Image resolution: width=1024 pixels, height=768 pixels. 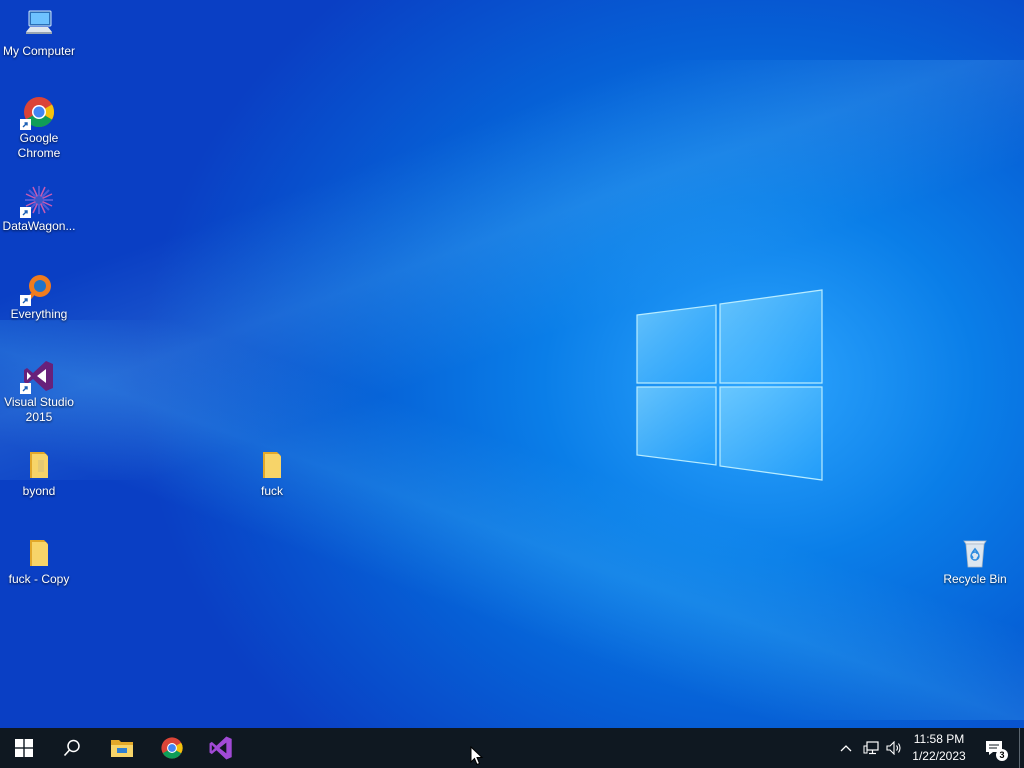 I want to click on file-explorer-icon, so click(x=122, y=748).